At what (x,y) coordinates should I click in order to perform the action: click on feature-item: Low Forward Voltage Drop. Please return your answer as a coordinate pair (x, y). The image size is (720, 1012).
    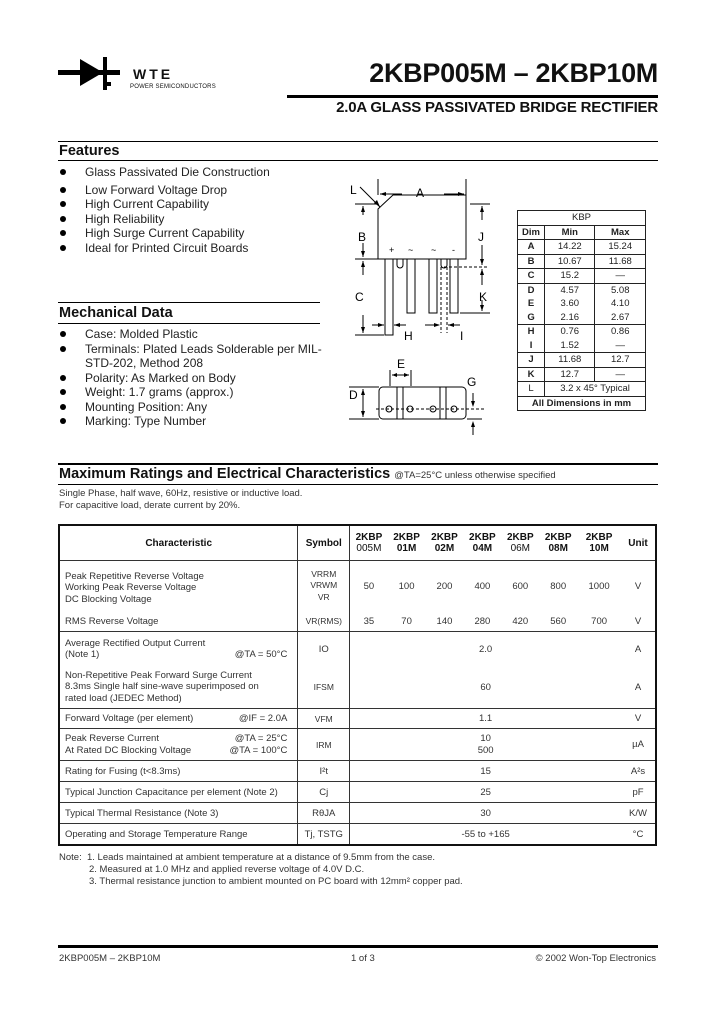
    Looking at the image, I should click on (198, 190).